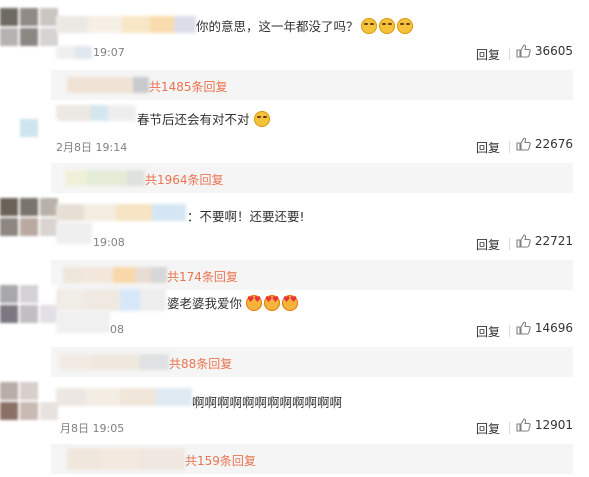  What do you see at coordinates (246, 216) in the screenshot?
I see `comment-text: ：不要啊！还要还要!` at bounding box center [246, 216].